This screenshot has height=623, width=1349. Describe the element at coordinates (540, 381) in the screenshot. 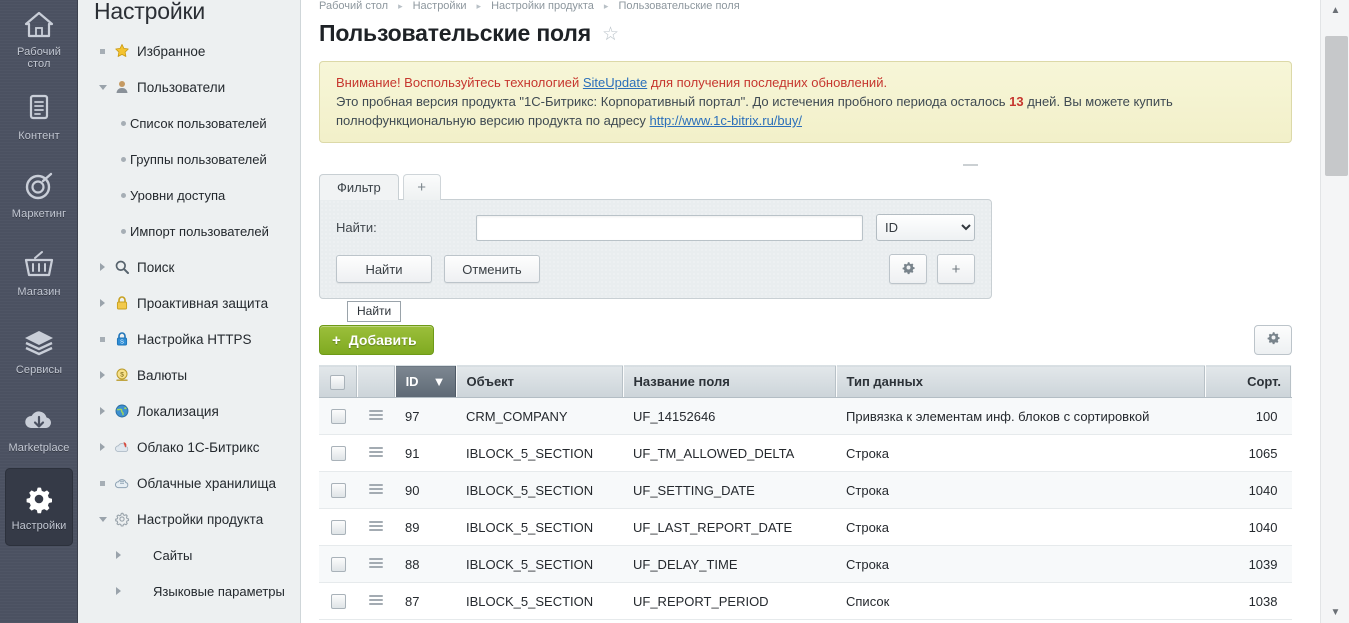

I see `column-header-object: Объект` at that location.